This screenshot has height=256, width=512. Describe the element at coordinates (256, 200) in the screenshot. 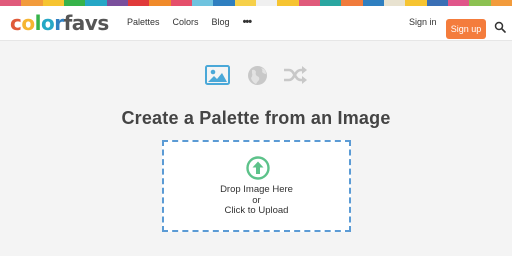

I see `dropzone-instructions: Drop Image Here or Click to Upload` at that location.